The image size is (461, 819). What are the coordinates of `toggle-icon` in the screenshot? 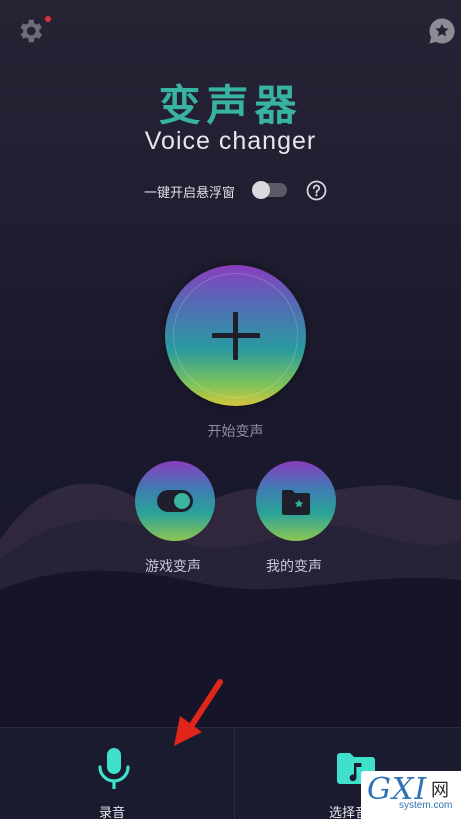 It's located at (175, 501).